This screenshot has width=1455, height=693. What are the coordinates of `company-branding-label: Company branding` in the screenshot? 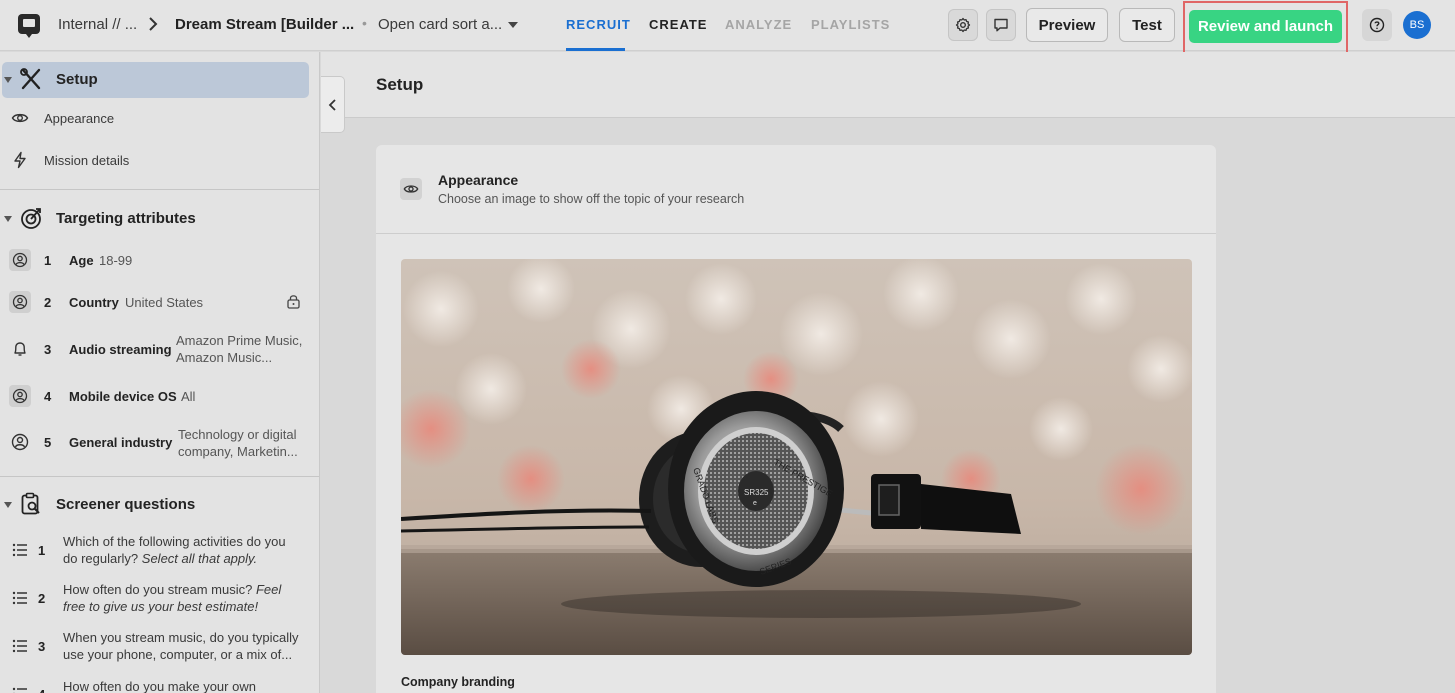 It's located at (458, 682).